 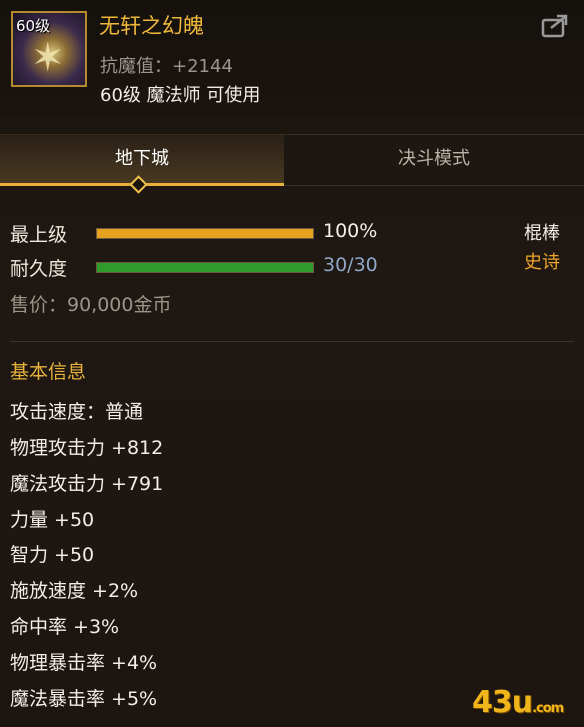 I want to click on sell-price: 售价：90,000金币, so click(x=91, y=305).